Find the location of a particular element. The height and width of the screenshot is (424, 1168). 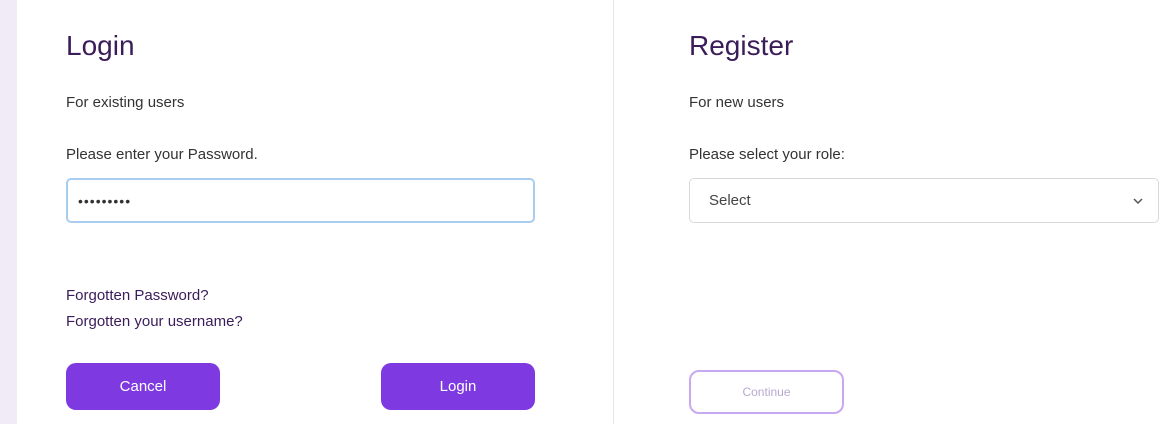

register-subtitle: For new users is located at coordinates (737, 102).